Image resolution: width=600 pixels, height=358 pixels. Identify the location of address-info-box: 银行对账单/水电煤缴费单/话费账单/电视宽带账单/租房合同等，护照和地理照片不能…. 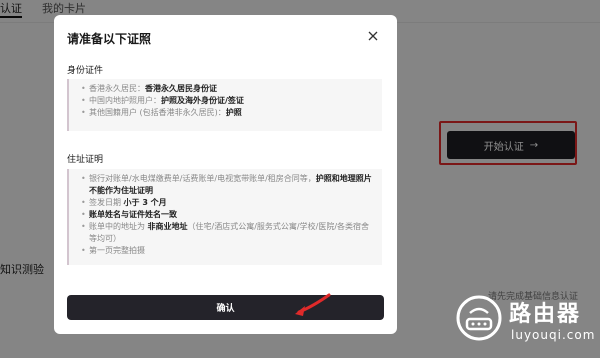
(224, 217).